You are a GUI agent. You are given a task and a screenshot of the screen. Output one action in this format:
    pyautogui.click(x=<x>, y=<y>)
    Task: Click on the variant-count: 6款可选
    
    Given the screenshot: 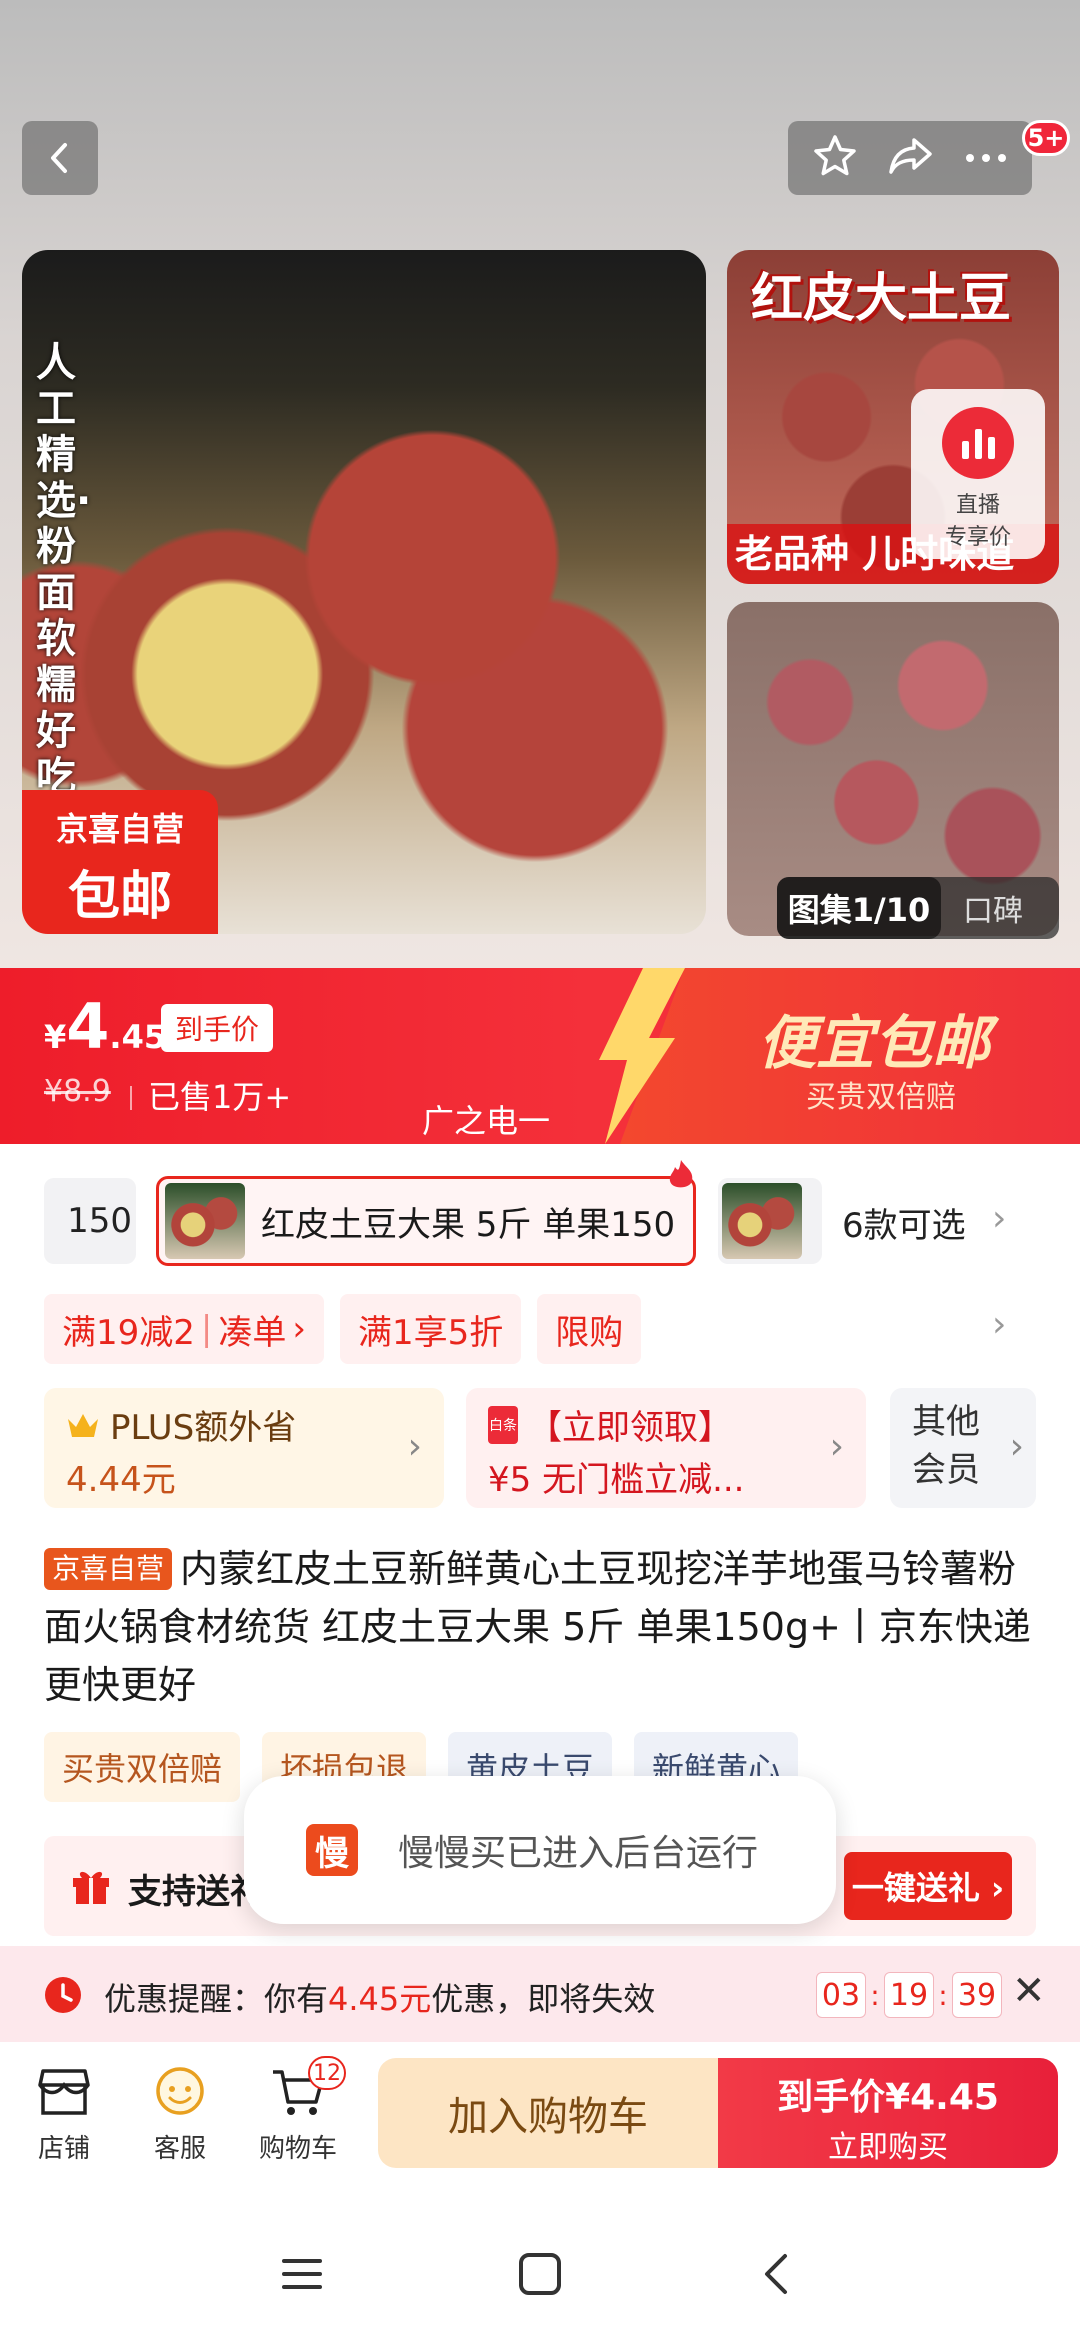 What is the action you would take?
    pyautogui.click(x=904, y=1222)
    